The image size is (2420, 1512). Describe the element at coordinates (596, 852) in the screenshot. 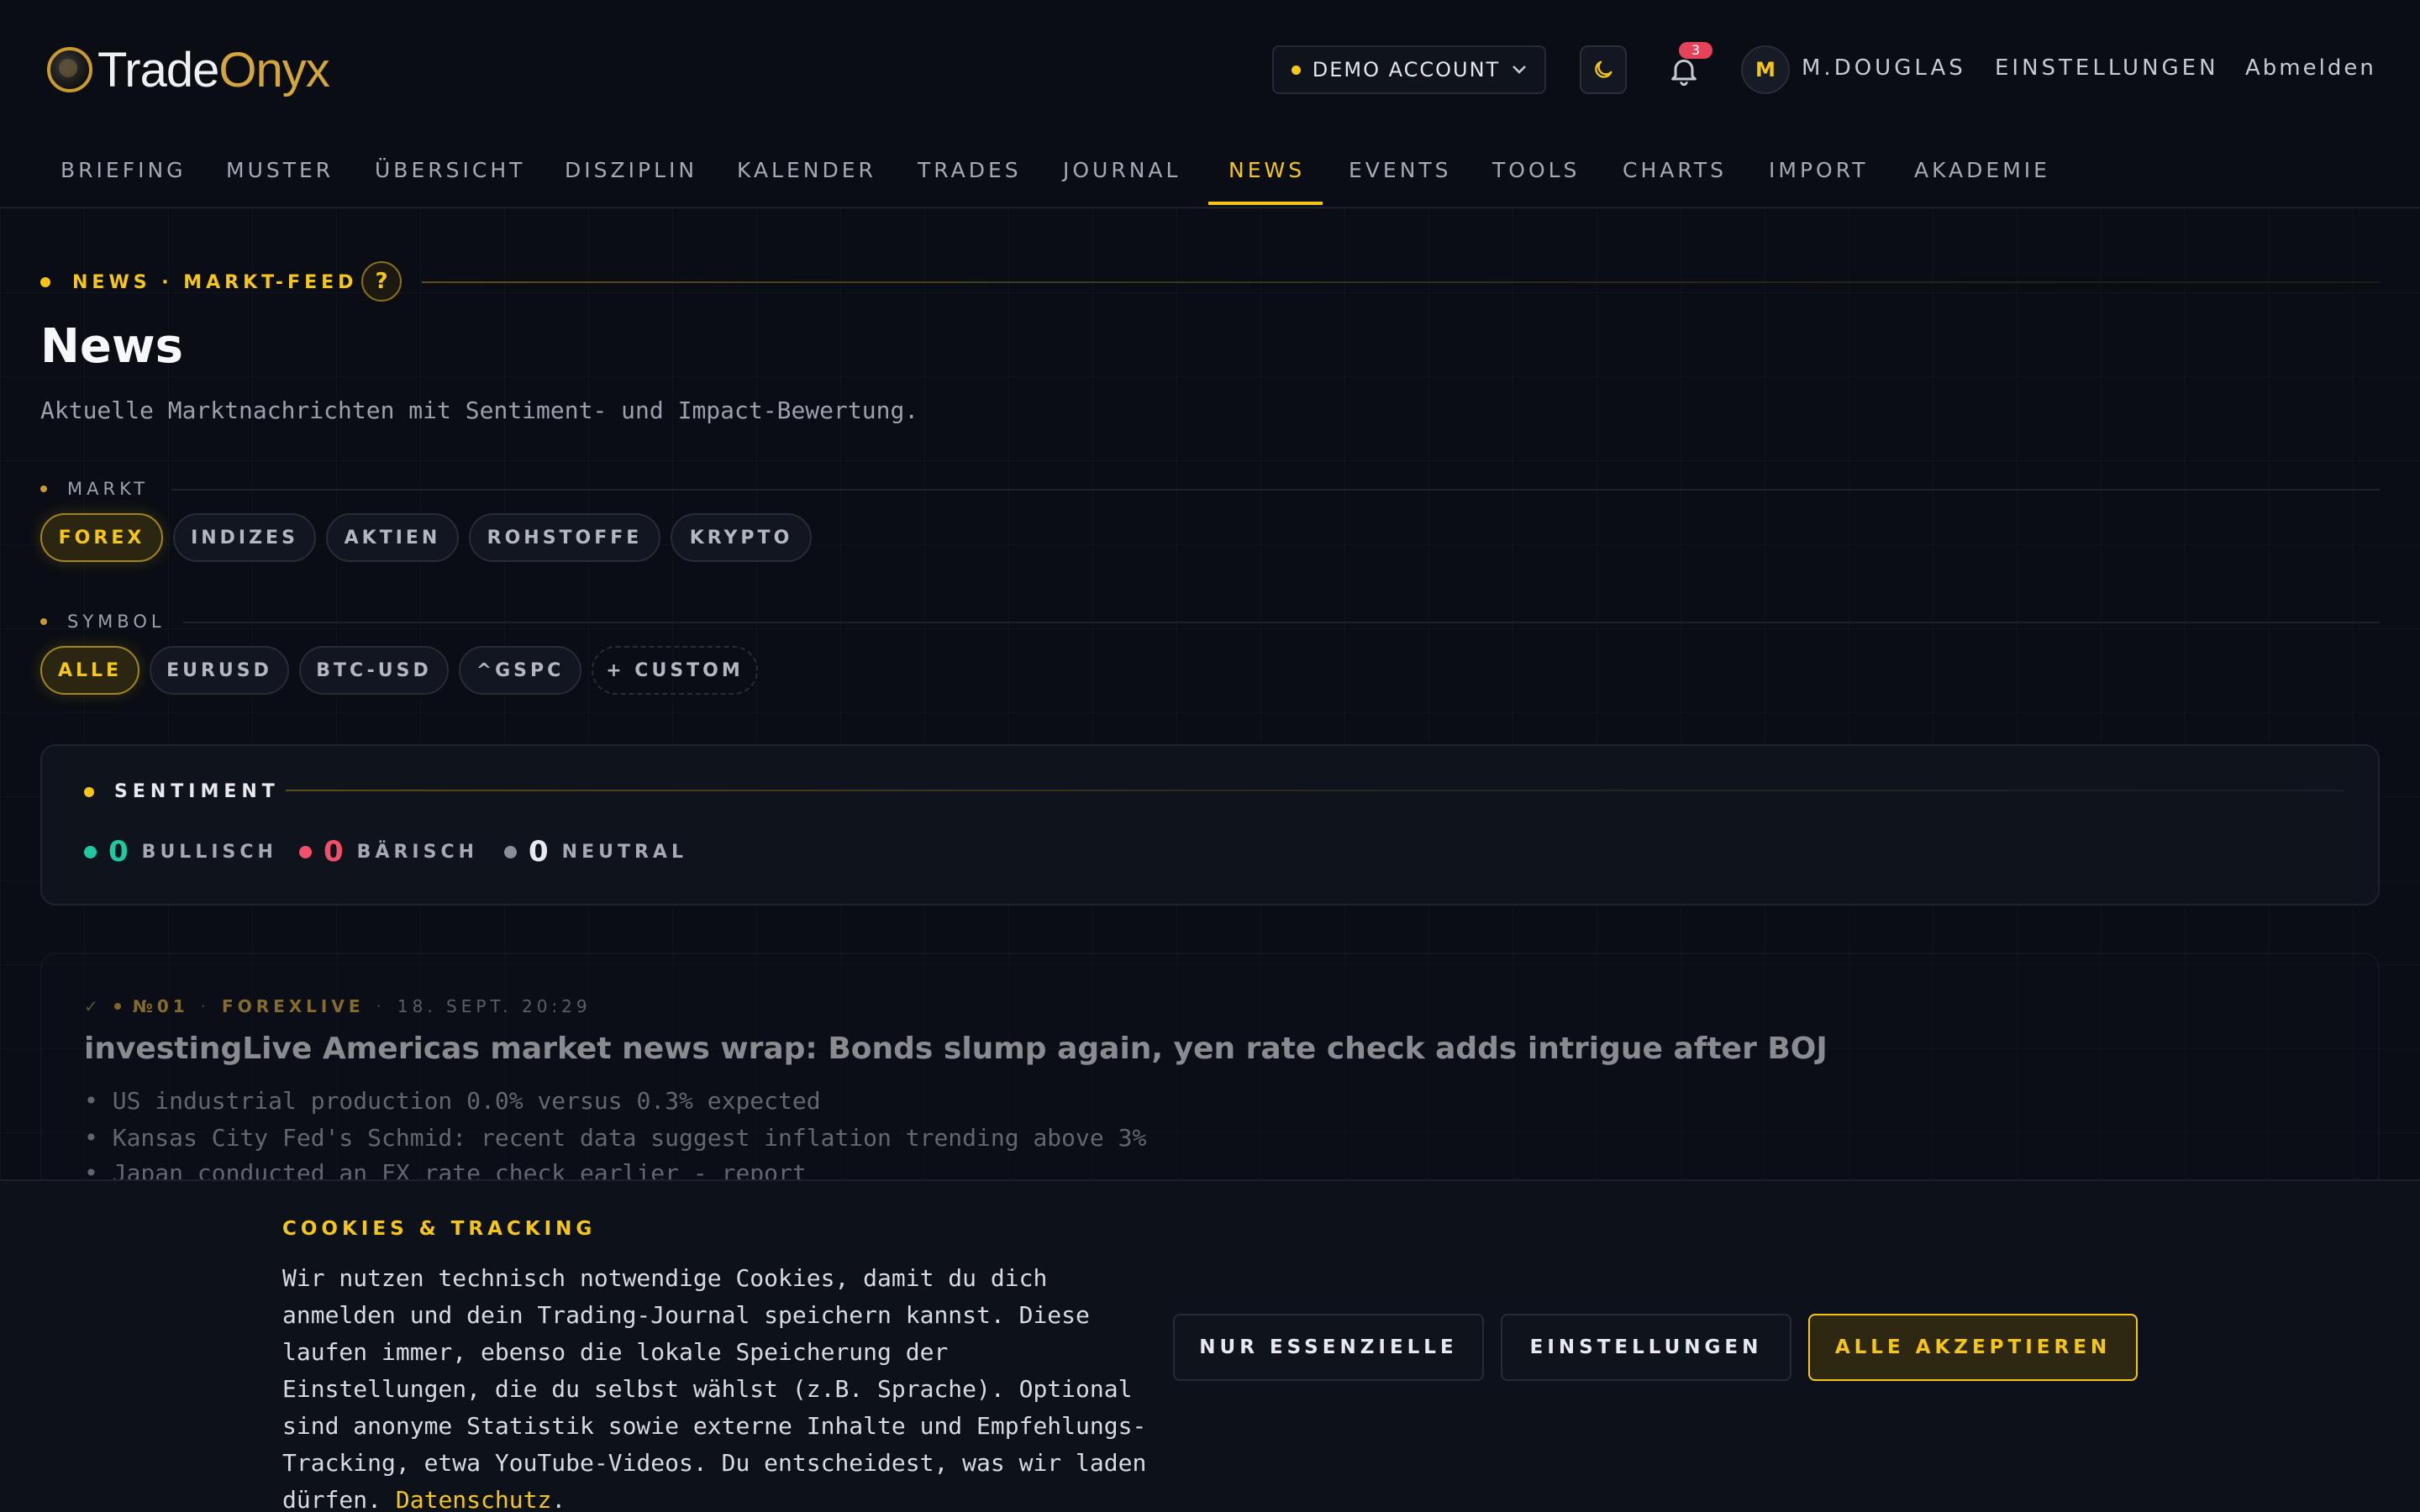

I see `sentiment-neutral: 0 NEUTRAL` at that location.